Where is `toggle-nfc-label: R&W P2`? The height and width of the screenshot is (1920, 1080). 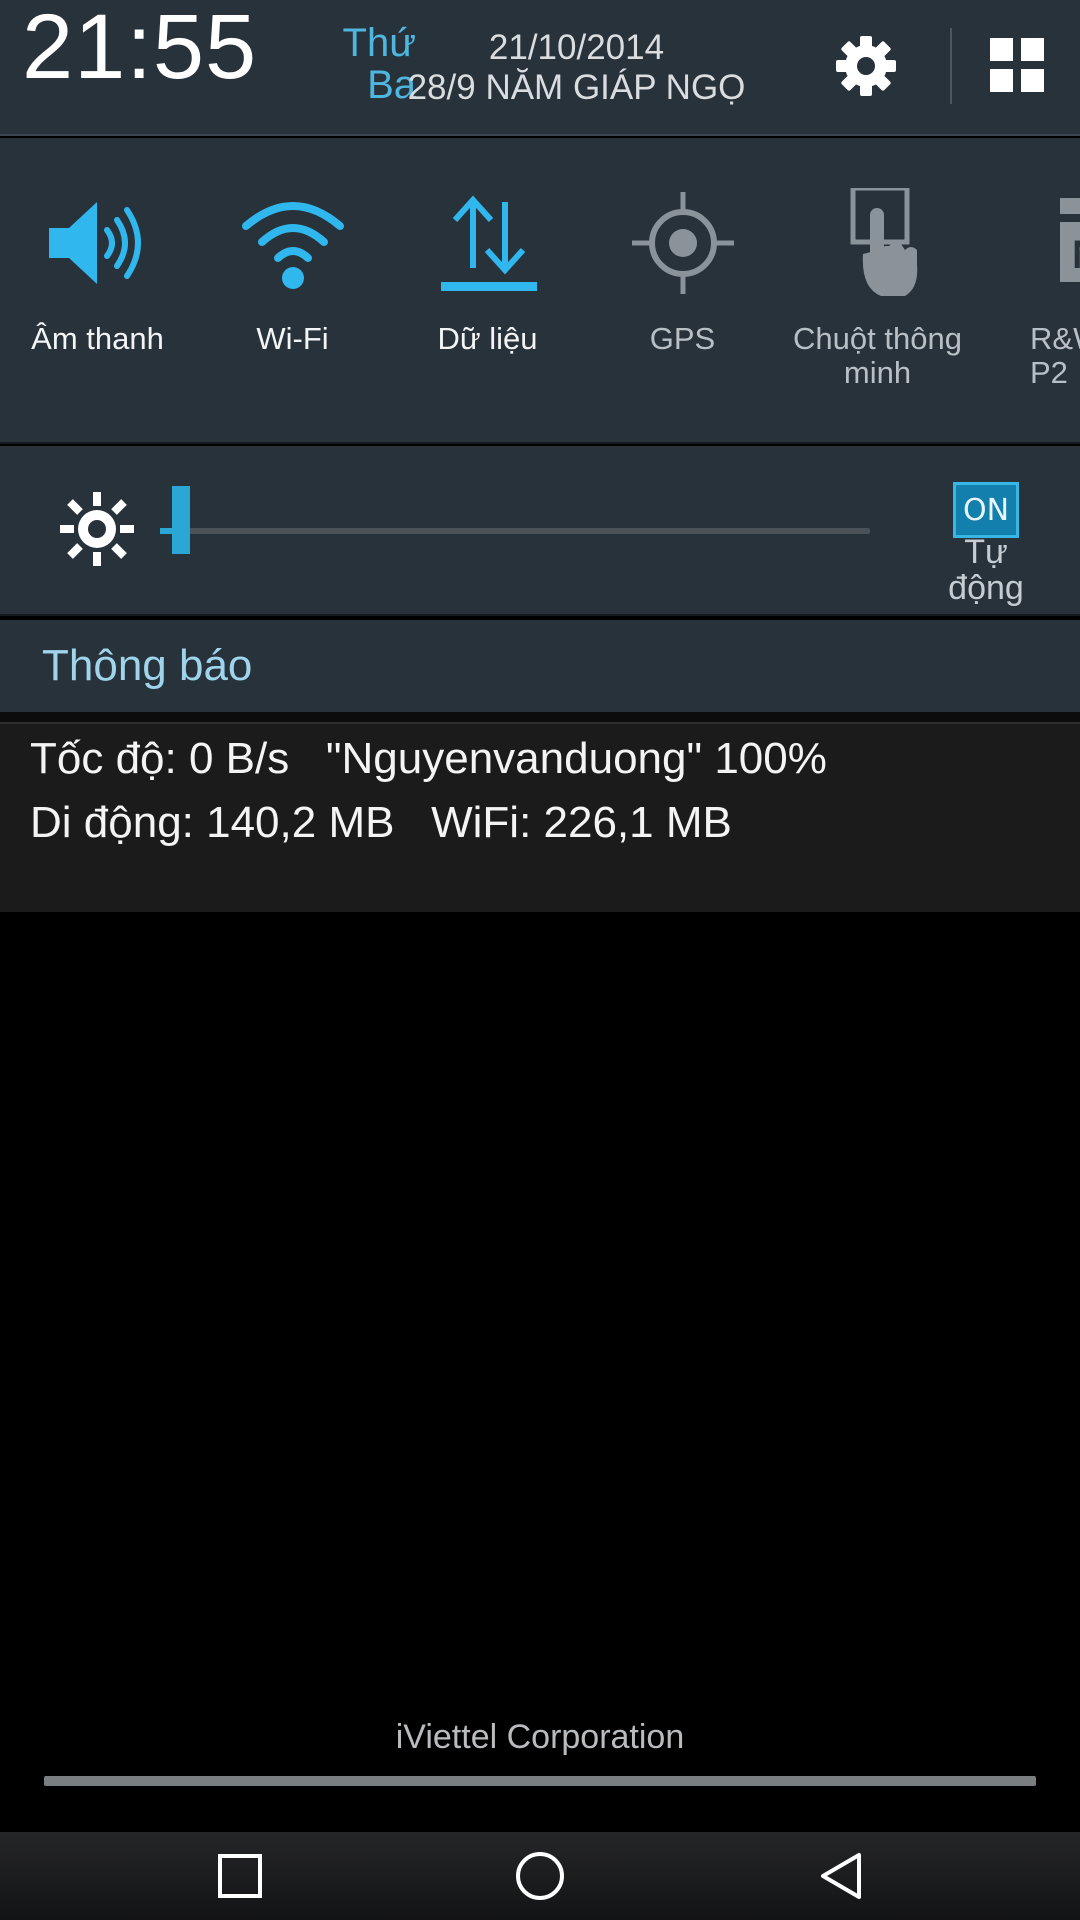
toggle-nfc-label: R&W P2 is located at coordinates (1055, 356).